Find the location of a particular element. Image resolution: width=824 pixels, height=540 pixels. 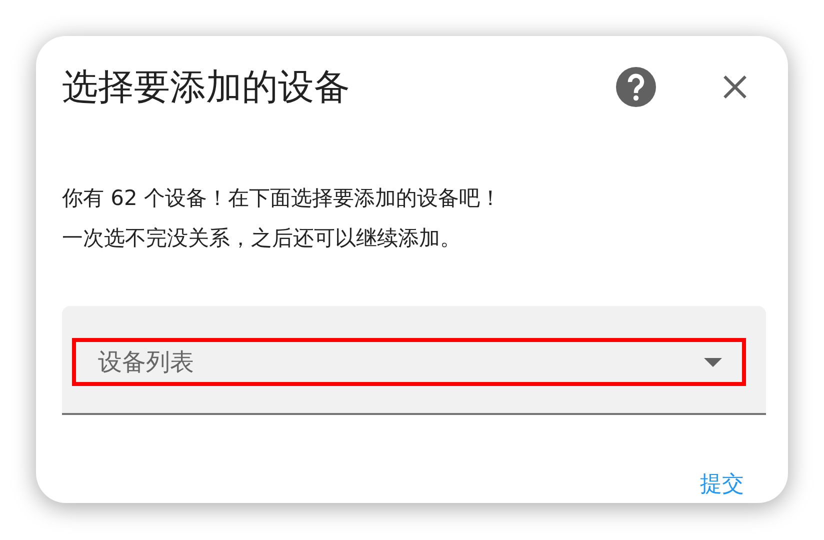

caret-icon is located at coordinates (713, 362).